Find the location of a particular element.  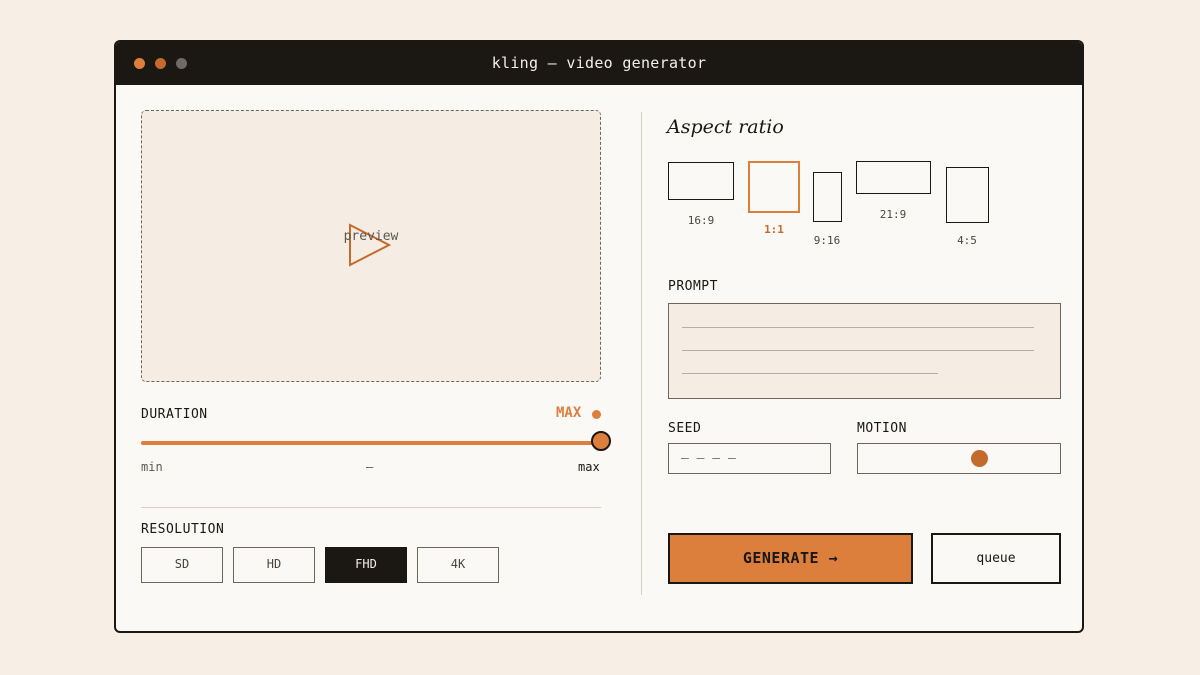

duration-slider-thumb is located at coordinates (601, 441).